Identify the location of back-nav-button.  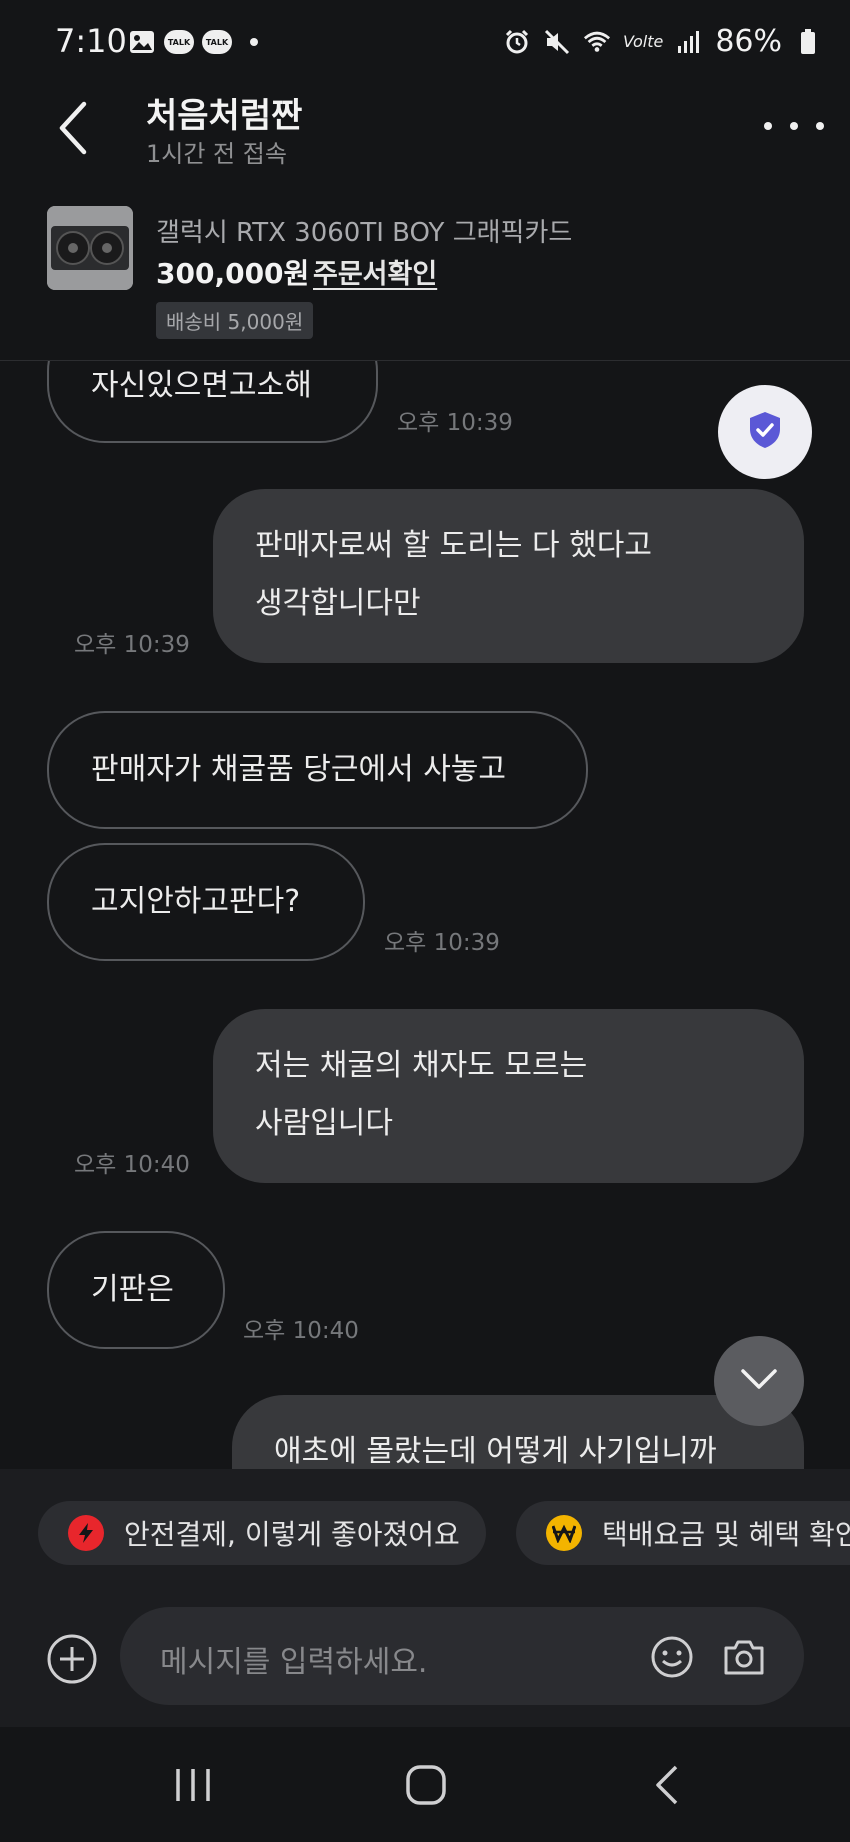
(671, 1785).